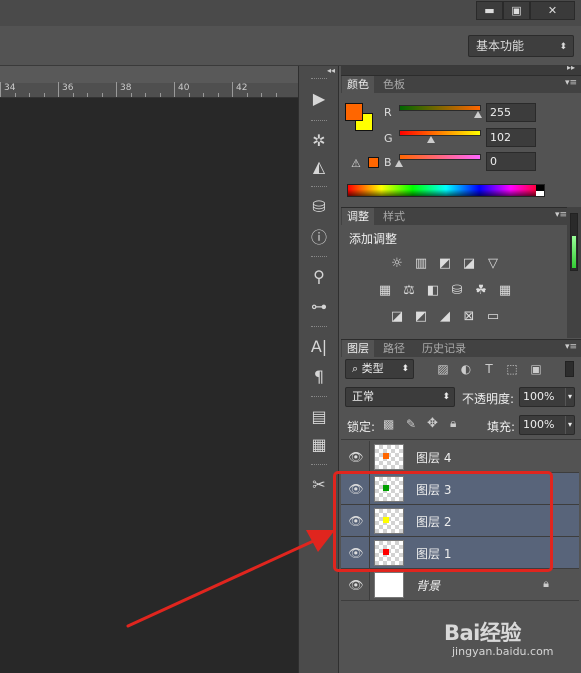  What do you see at coordinates (319, 346) in the screenshot?
I see `character-icon: A|` at bounding box center [319, 346].